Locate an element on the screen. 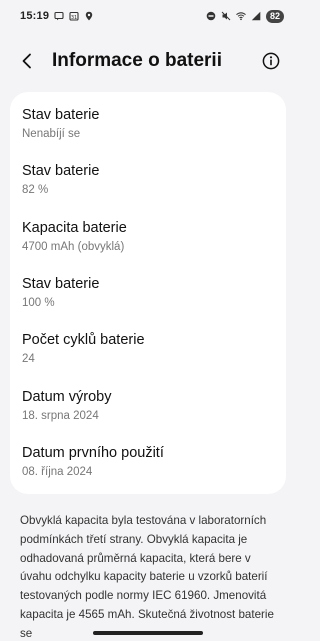 This screenshot has width=320, height=641. info-row-health: Stav baterie 100 % is located at coordinates (148, 293).